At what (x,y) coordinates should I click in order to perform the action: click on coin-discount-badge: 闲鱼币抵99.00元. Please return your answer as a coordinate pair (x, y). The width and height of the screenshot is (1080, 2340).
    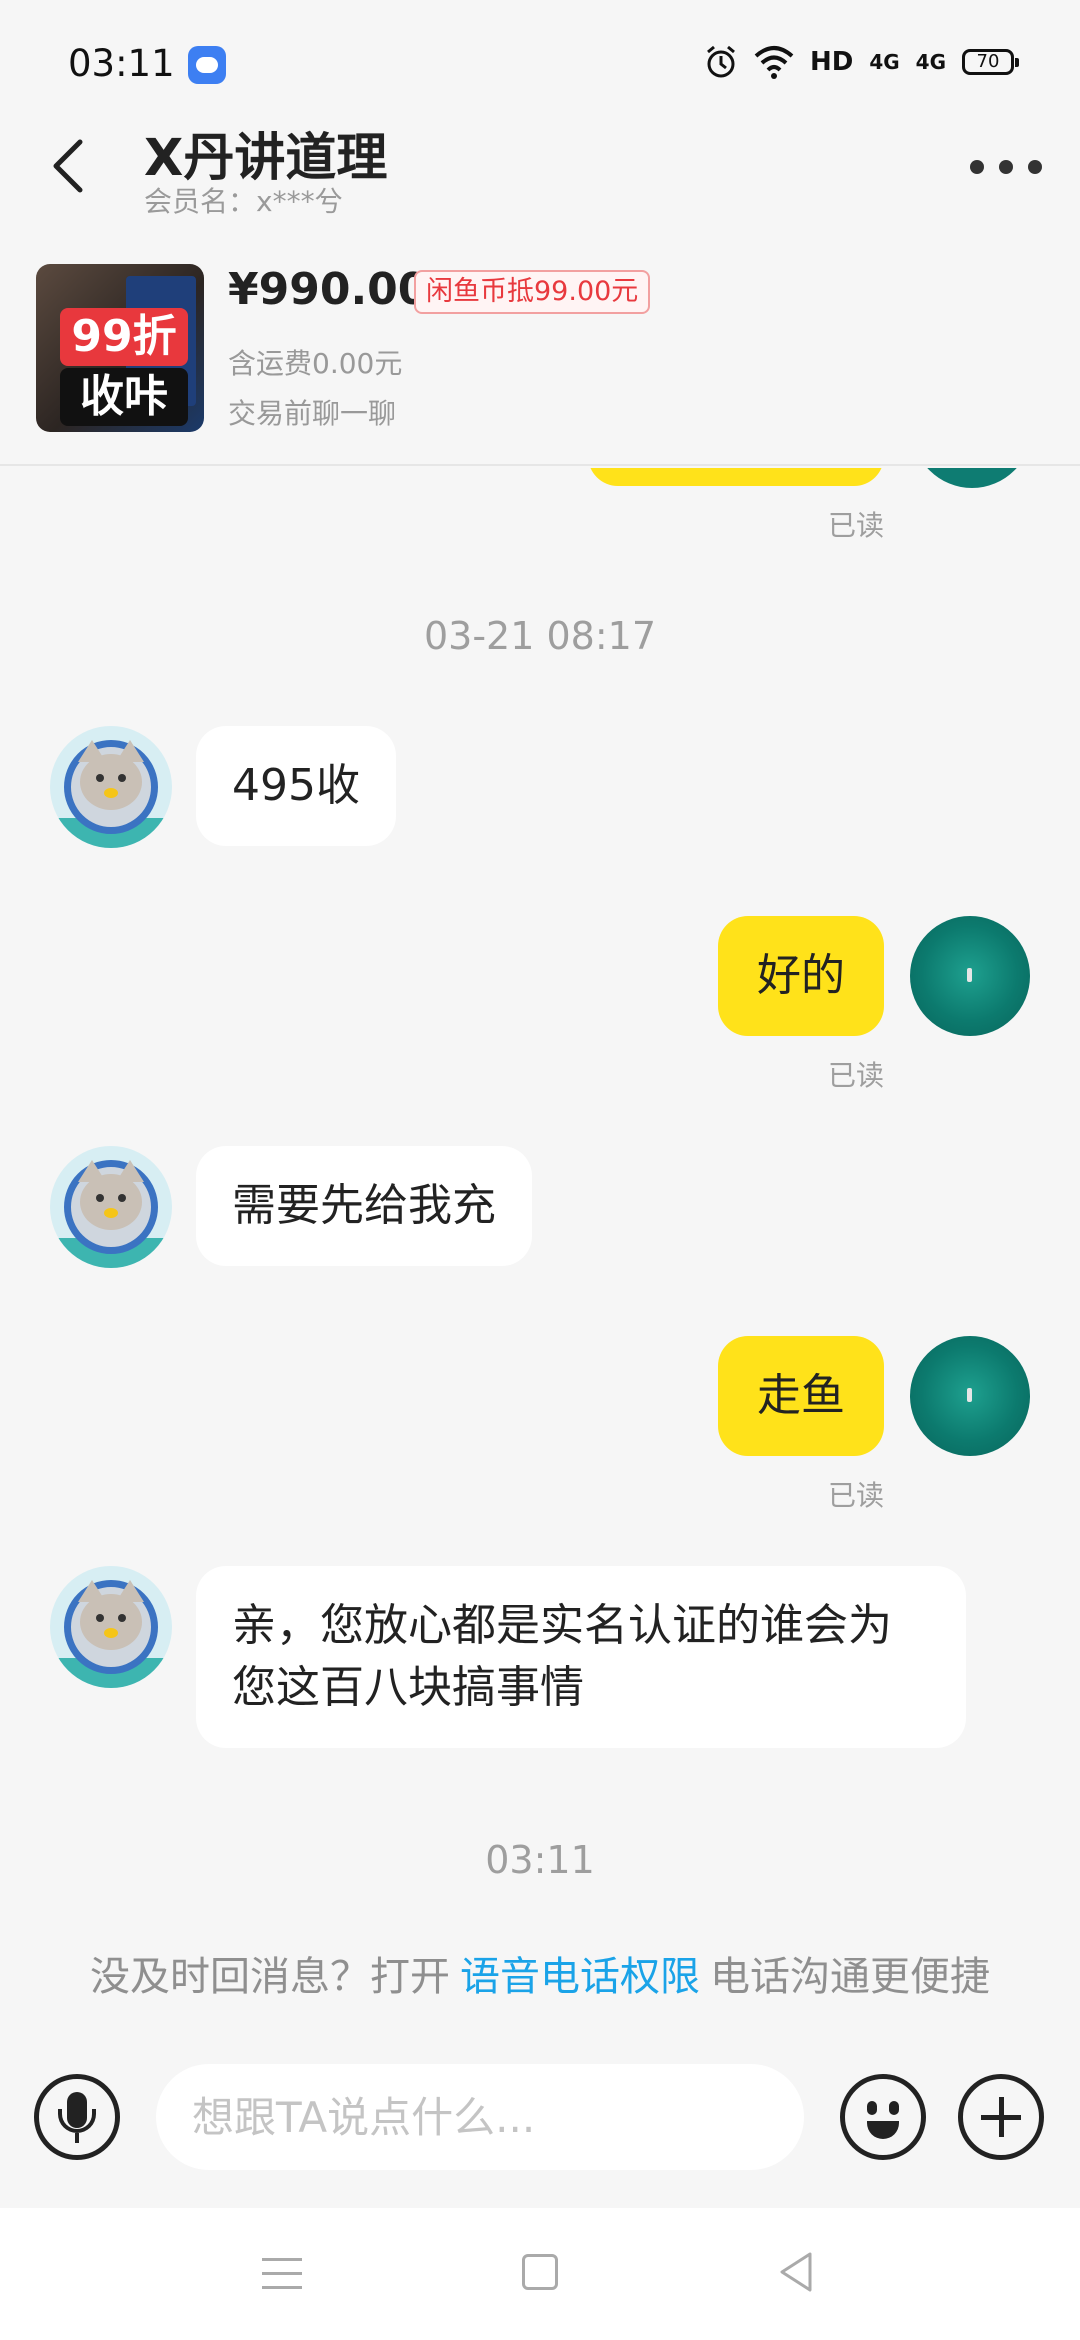
    Looking at the image, I should click on (532, 292).